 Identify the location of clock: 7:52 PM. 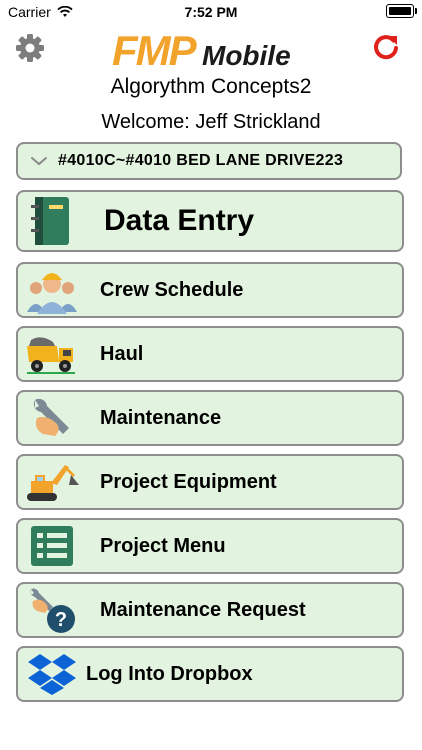
(211, 12).